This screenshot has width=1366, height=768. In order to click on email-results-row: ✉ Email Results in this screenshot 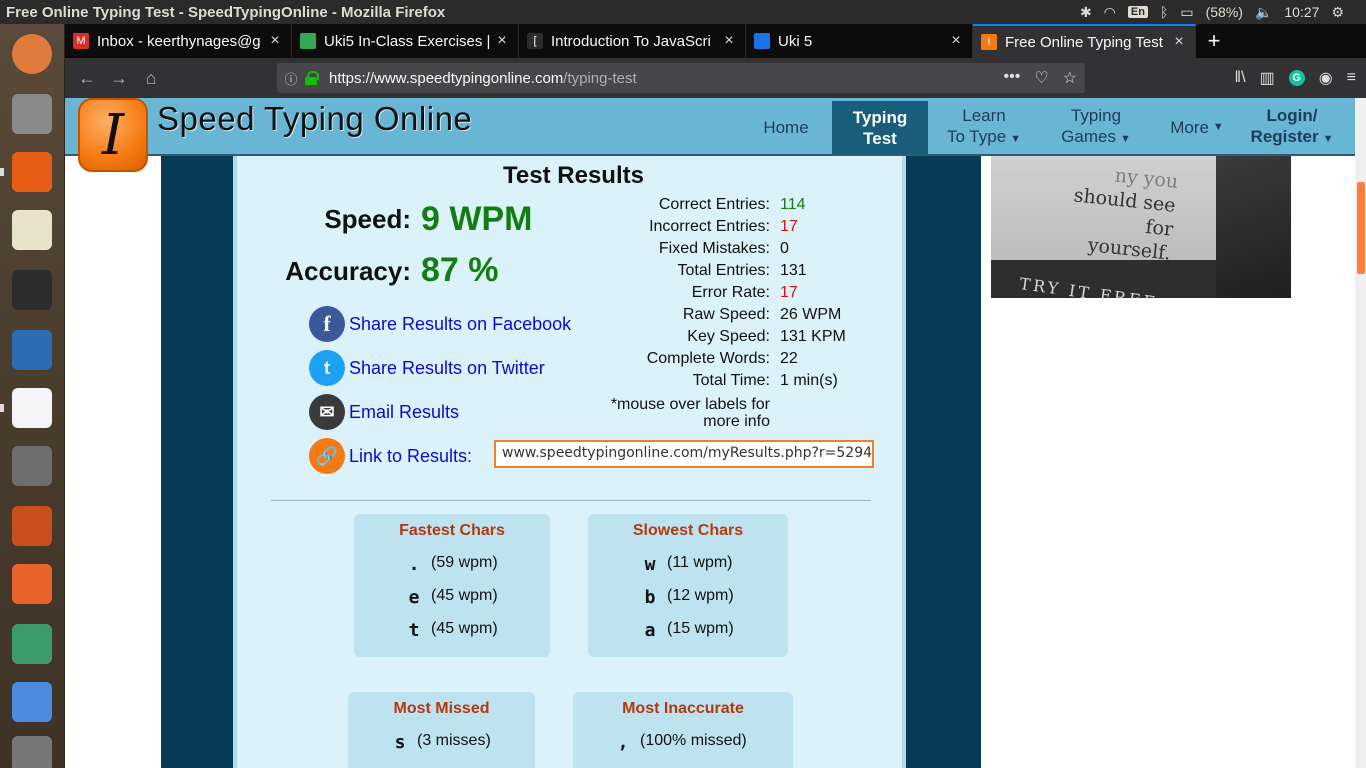, I will do `click(384, 412)`.